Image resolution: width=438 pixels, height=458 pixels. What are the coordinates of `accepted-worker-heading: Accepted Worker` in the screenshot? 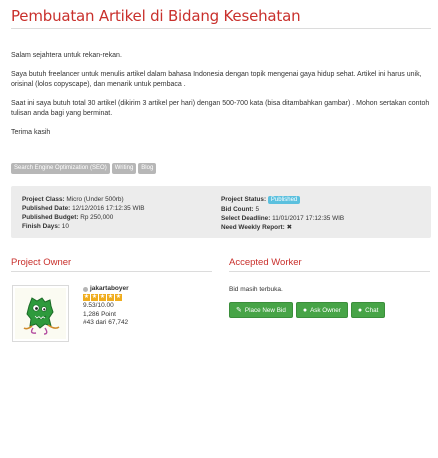 It's located at (329, 264).